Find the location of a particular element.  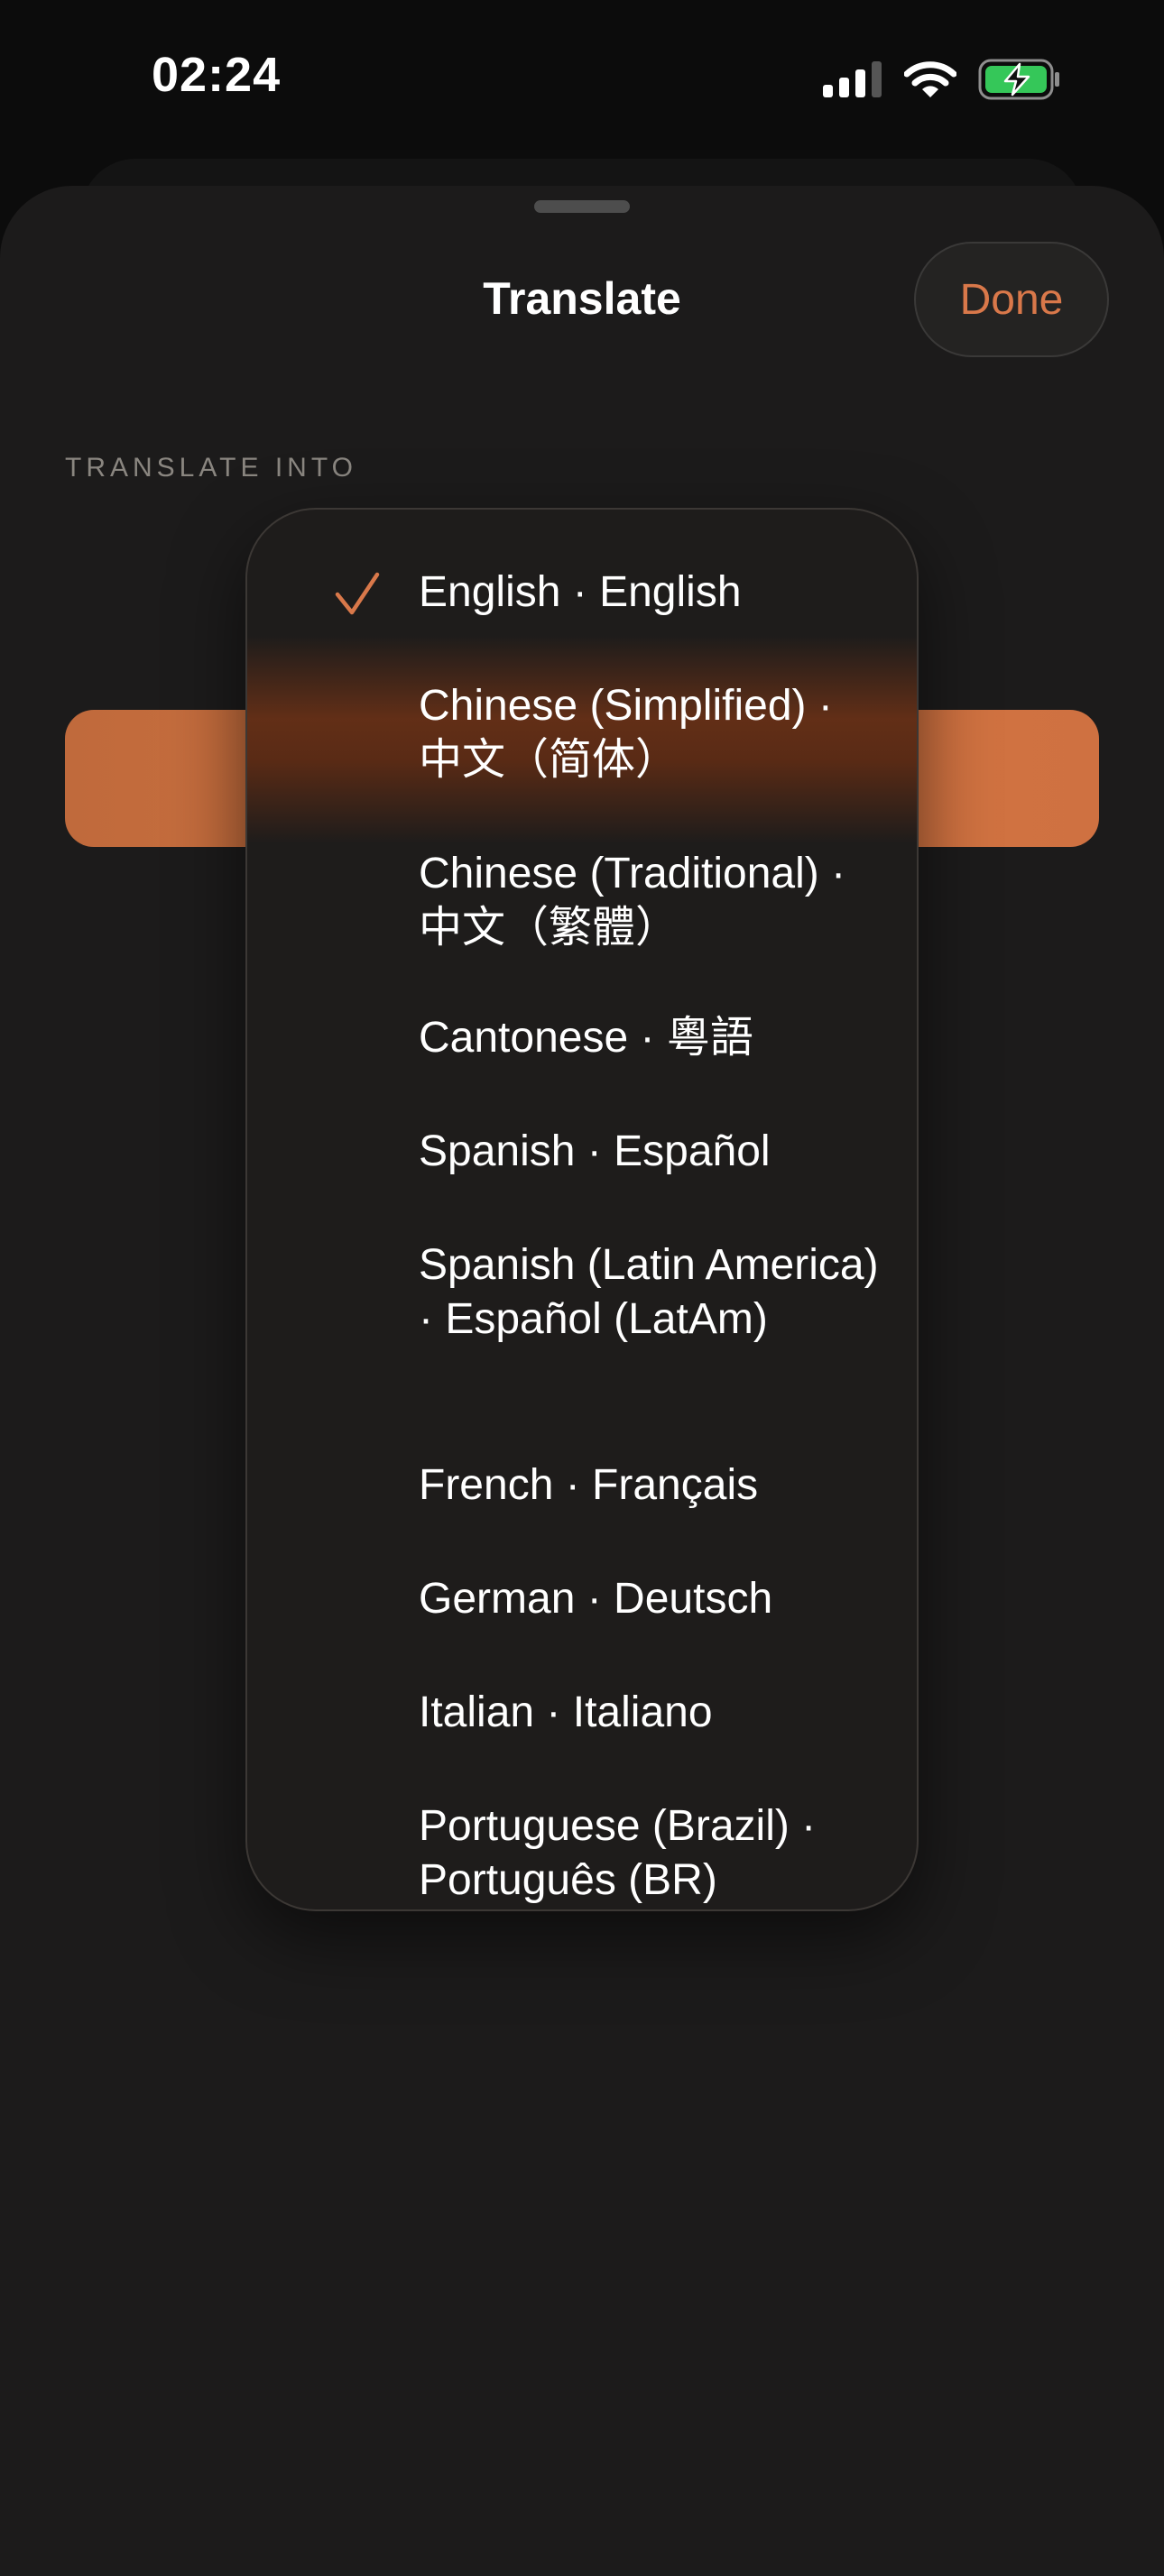

menu-item-portuguese-brazil: Portuguese (Brazil) · Português (BR) is located at coordinates (653, 1854).